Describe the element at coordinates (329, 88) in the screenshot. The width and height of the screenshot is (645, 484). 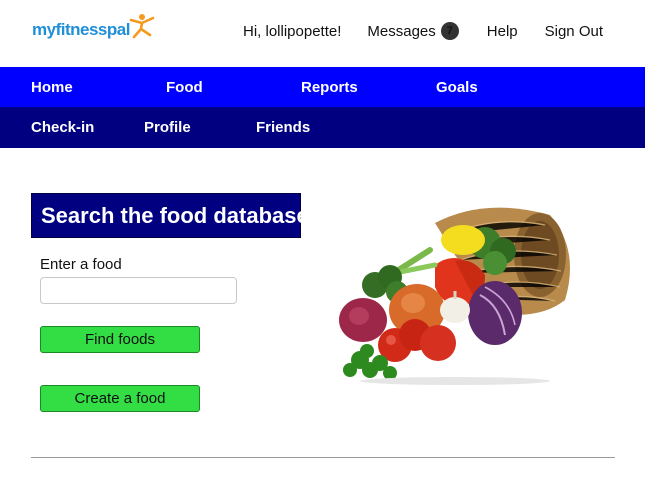
I see `nav-reports: Reports` at that location.